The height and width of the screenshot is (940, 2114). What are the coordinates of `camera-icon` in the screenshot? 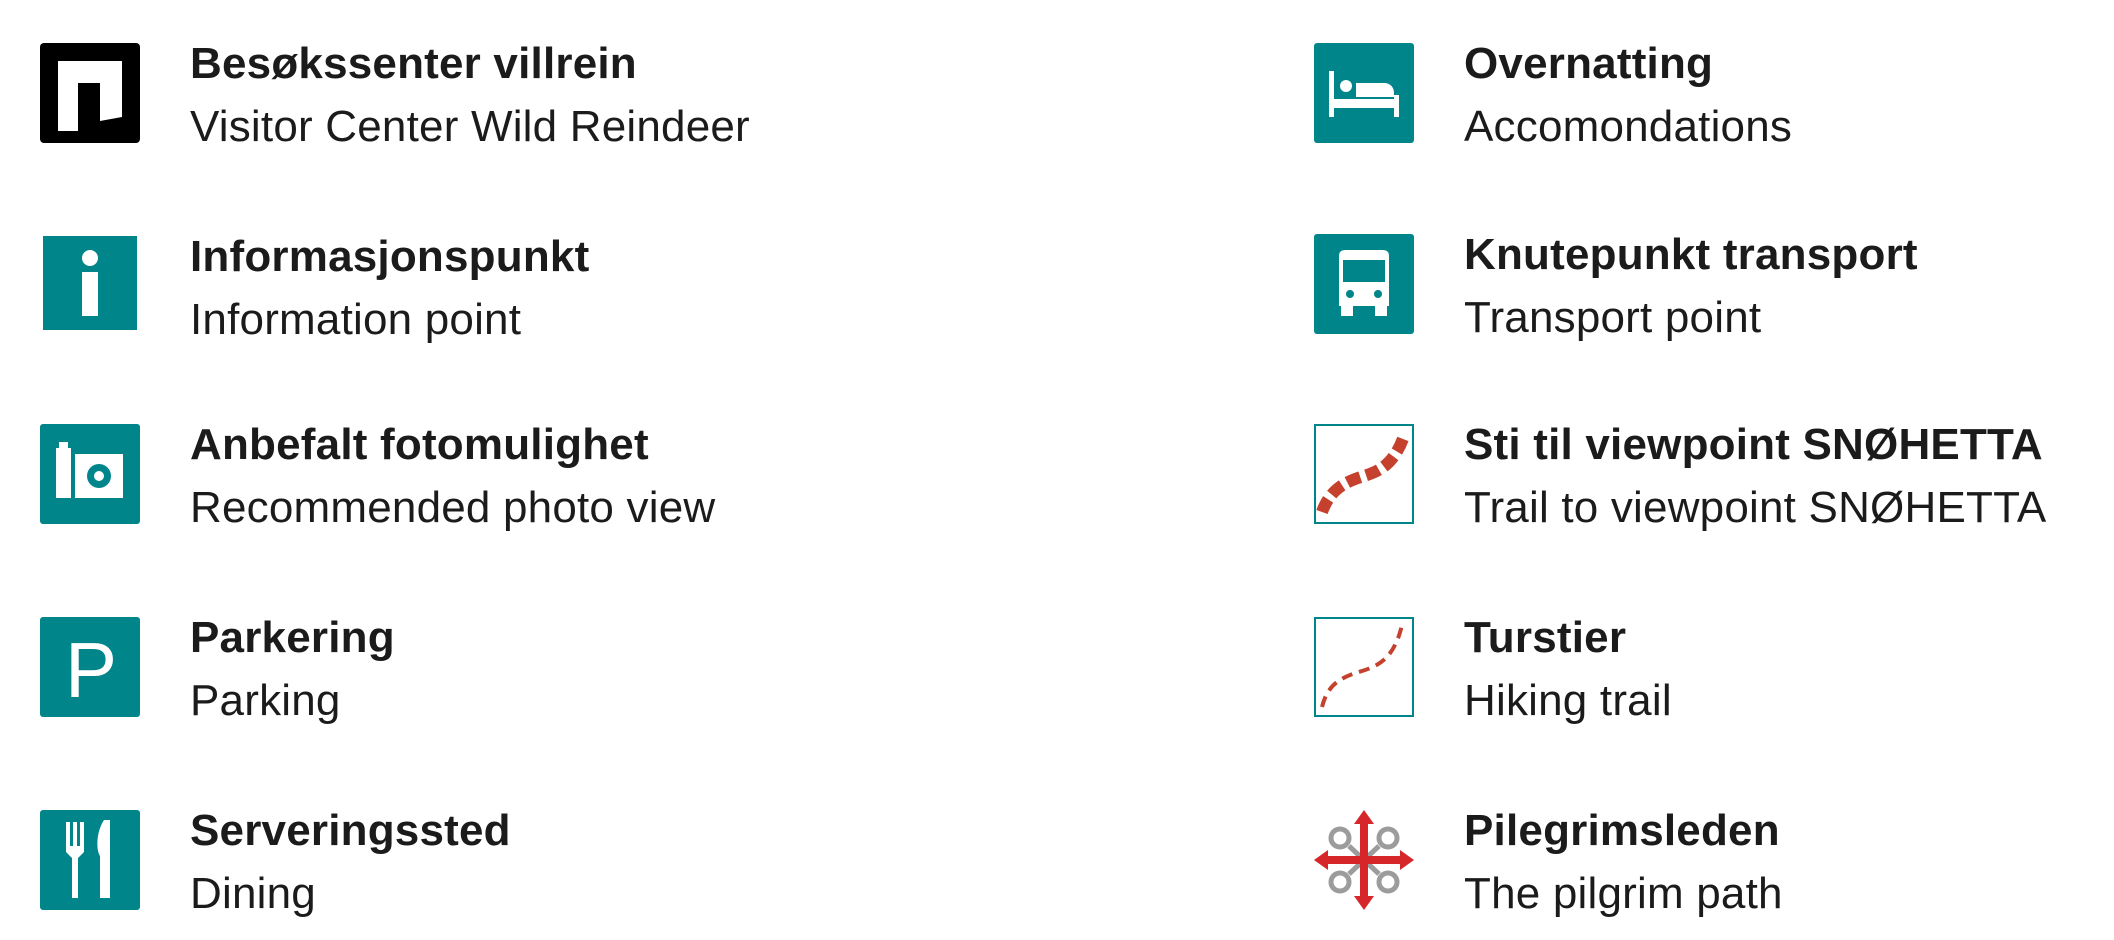 It's located at (90, 474).